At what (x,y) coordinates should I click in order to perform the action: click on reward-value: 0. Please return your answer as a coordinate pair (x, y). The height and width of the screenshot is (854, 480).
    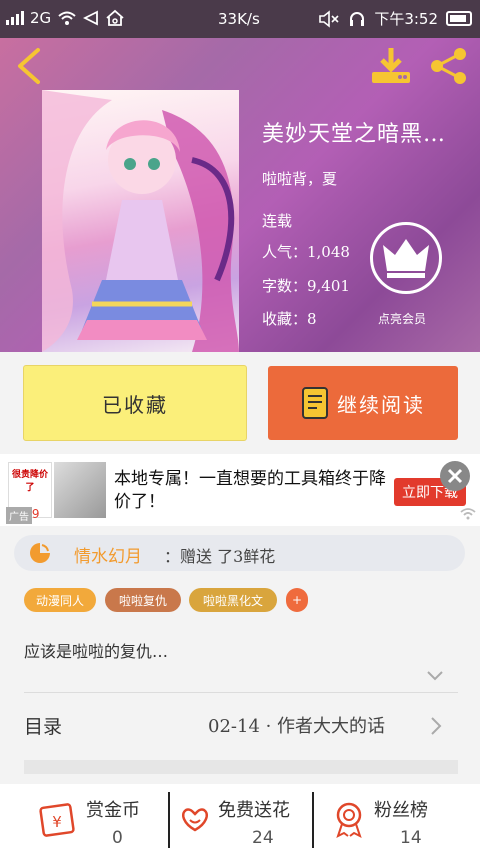
    Looking at the image, I should click on (117, 838).